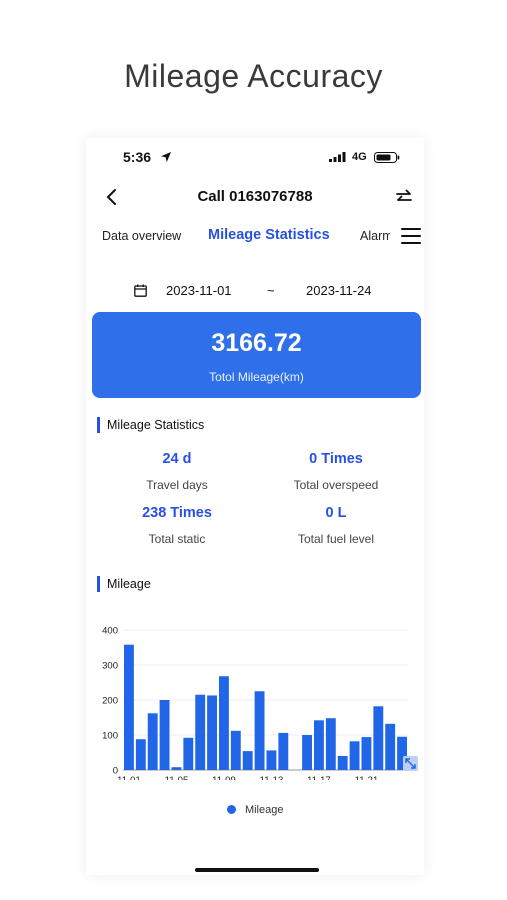 Image resolution: width=507 pixels, height=900 pixels. I want to click on y-tick-label: 400, so click(110, 631).